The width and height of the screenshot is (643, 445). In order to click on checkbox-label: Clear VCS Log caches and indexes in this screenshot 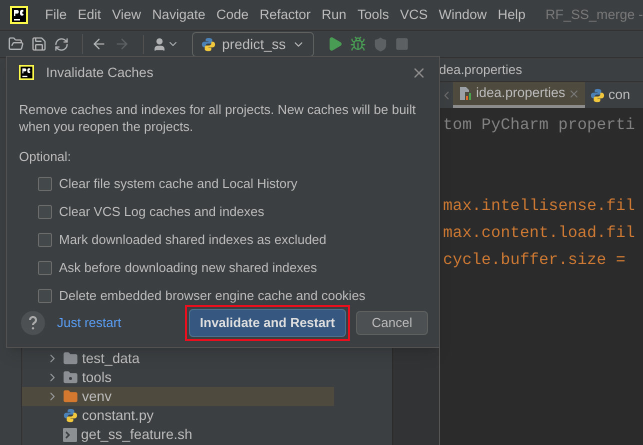, I will do `click(161, 212)`.